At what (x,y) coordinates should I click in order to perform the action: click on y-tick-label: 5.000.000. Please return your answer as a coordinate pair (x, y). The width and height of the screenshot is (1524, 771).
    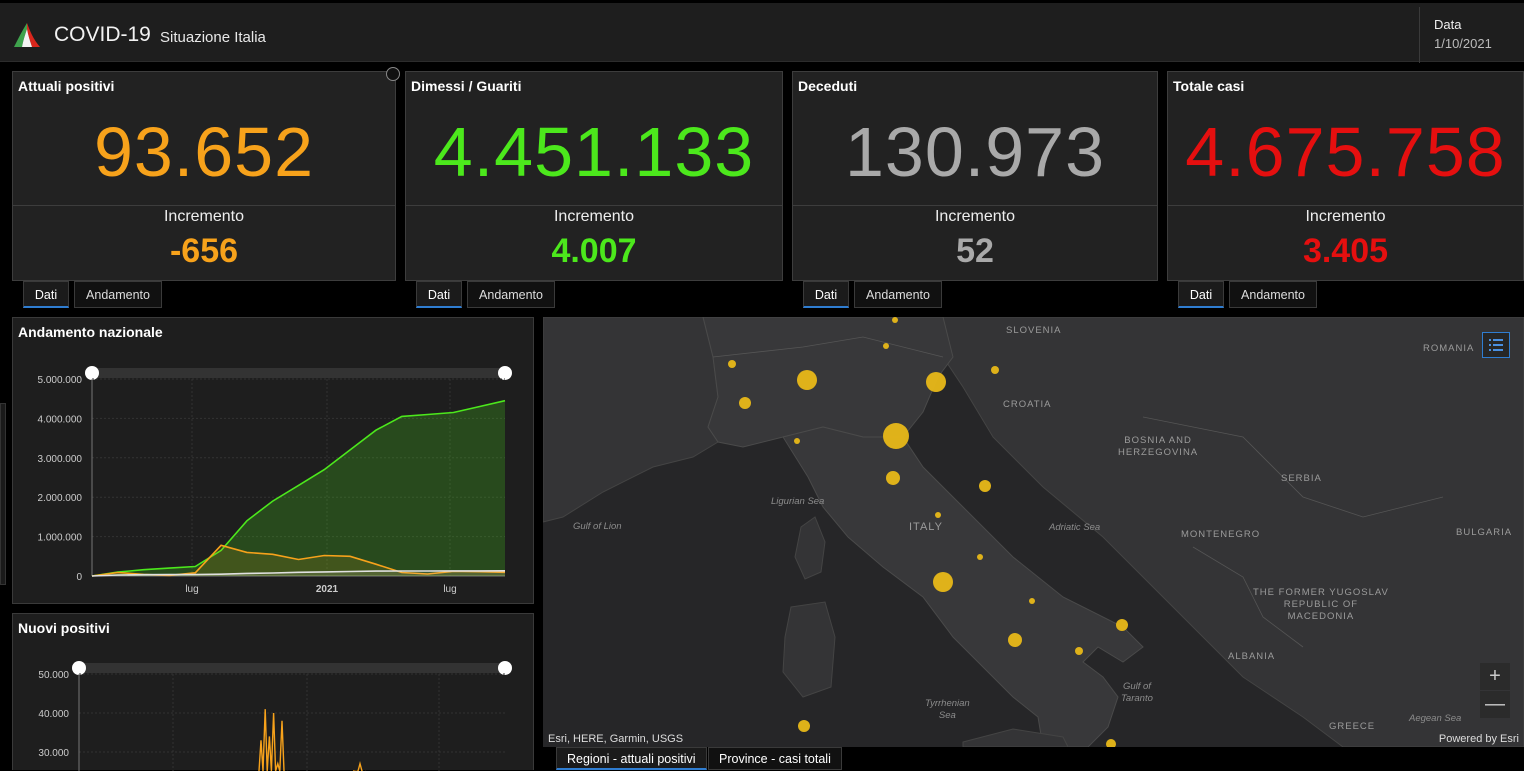
    Looking at the image, I should click on (60, 380).